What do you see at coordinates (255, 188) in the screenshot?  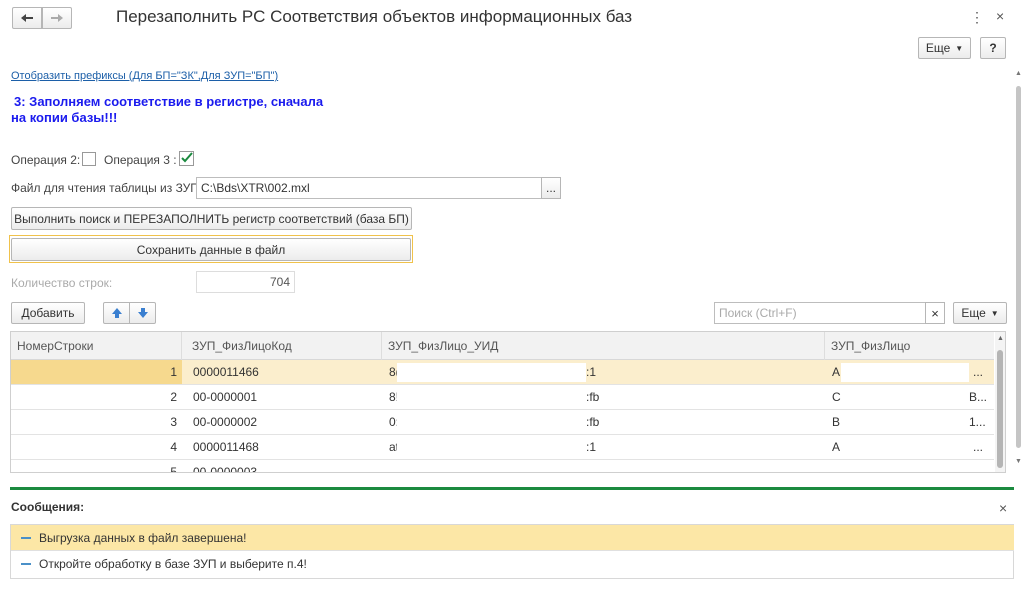 I see `file-path-value: C:\Bds\XTR\002.mxl` at bounding box center [255, 188].